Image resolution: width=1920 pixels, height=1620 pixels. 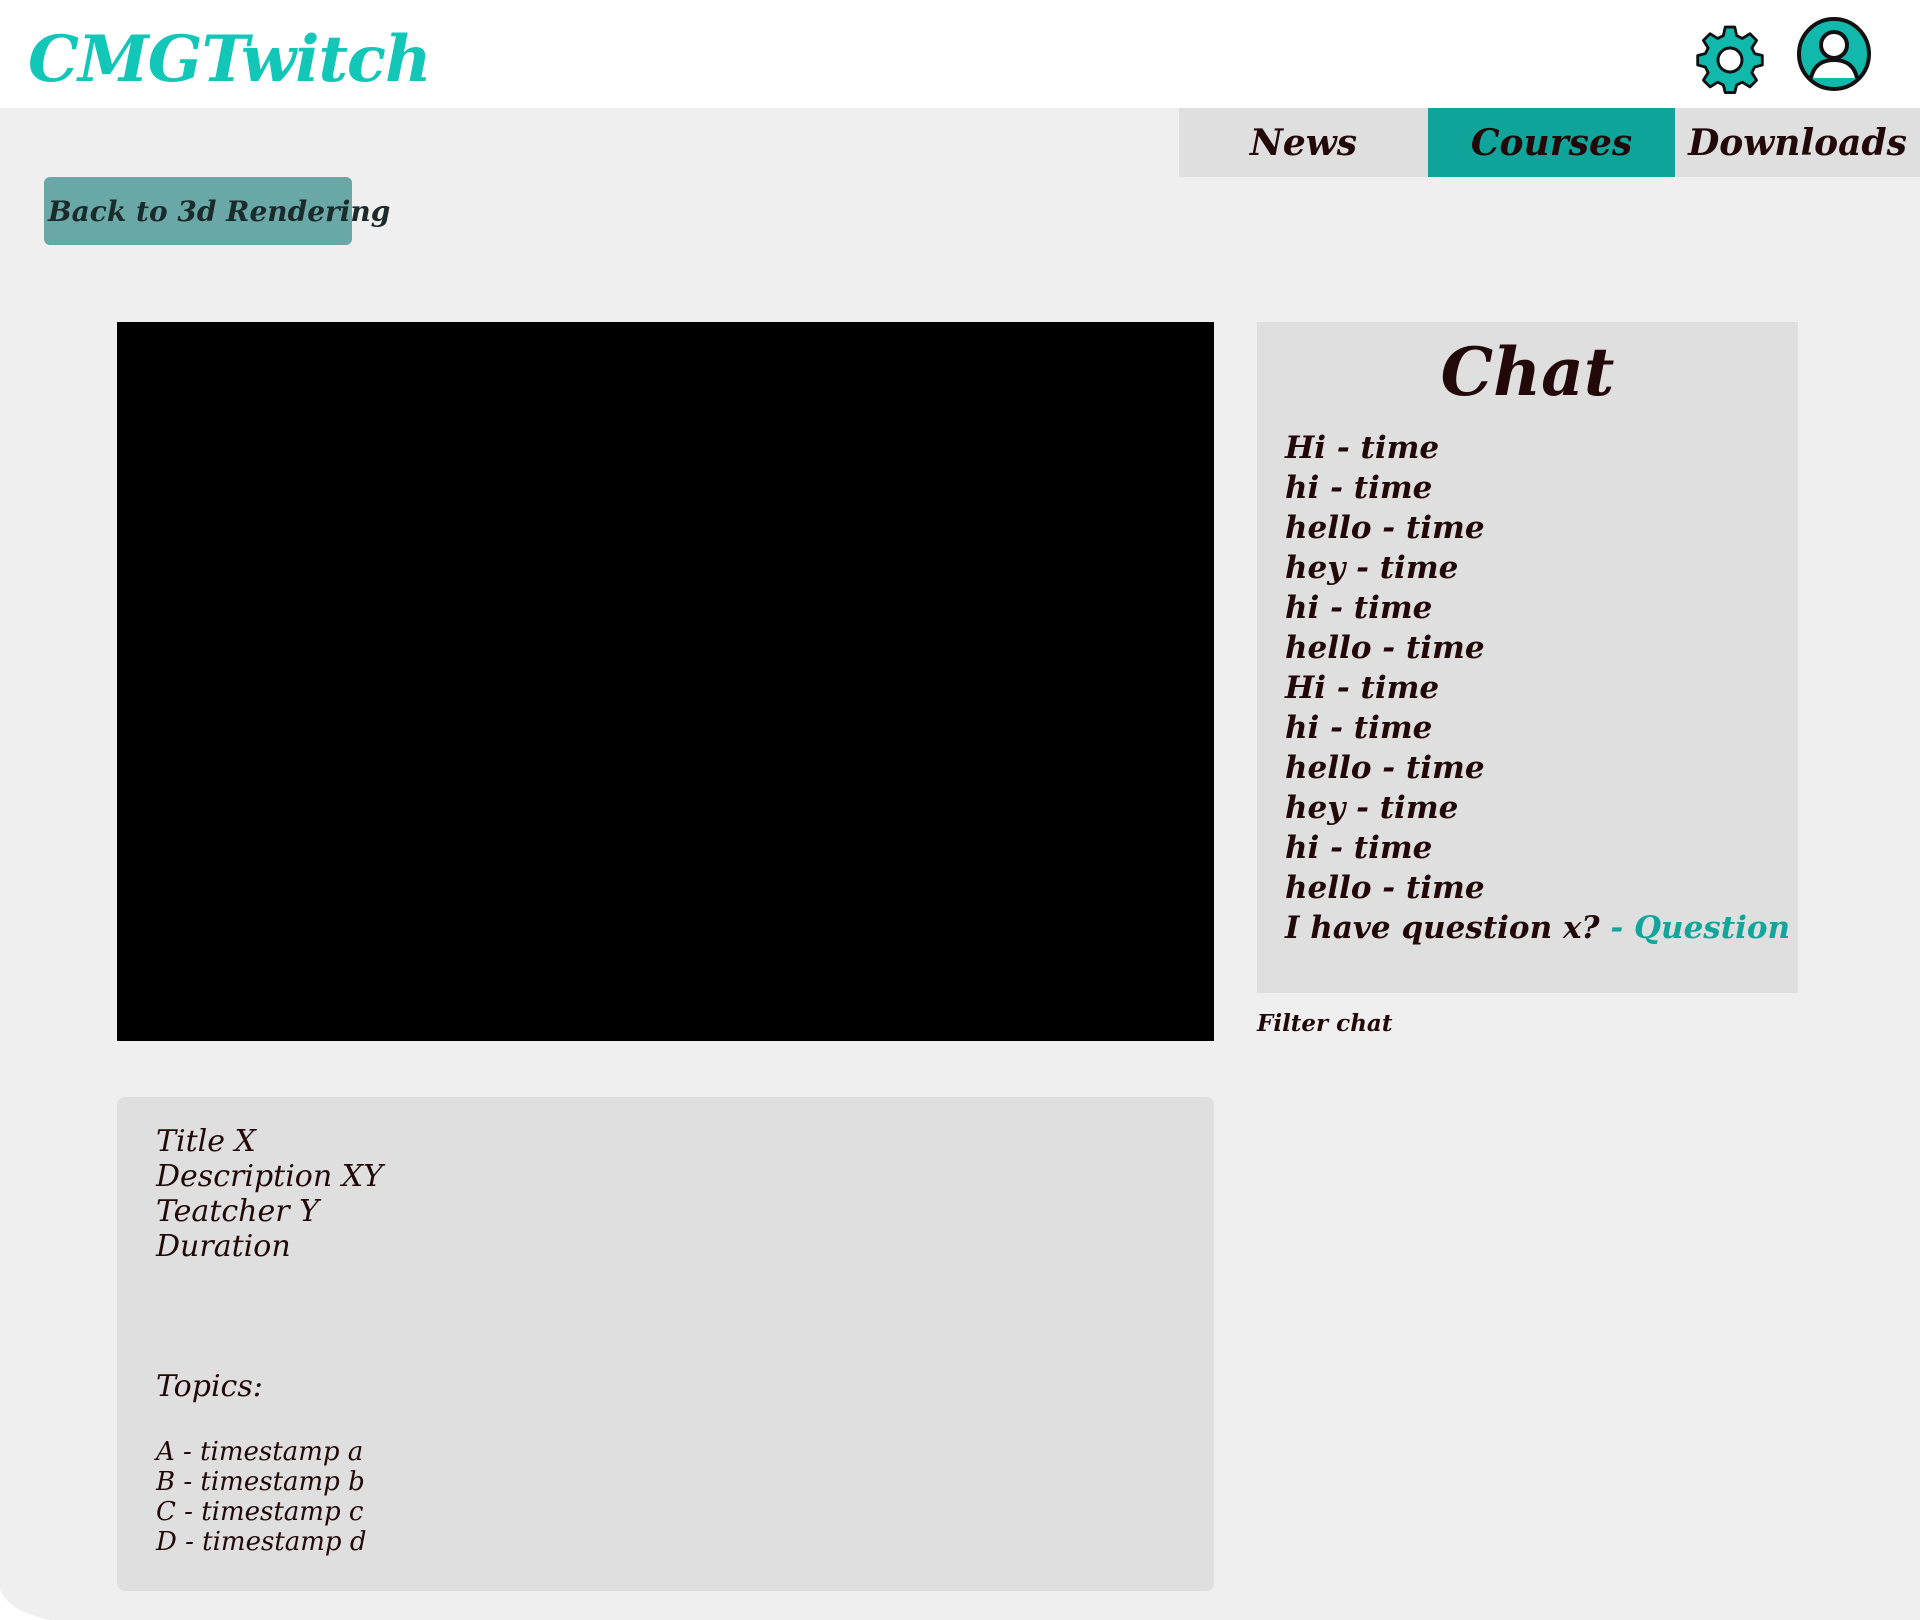 What do you see at coordinates (960, 54) in the screenshot?
I see `top-header: CMGTwitch` at bounding box center [960, 54].